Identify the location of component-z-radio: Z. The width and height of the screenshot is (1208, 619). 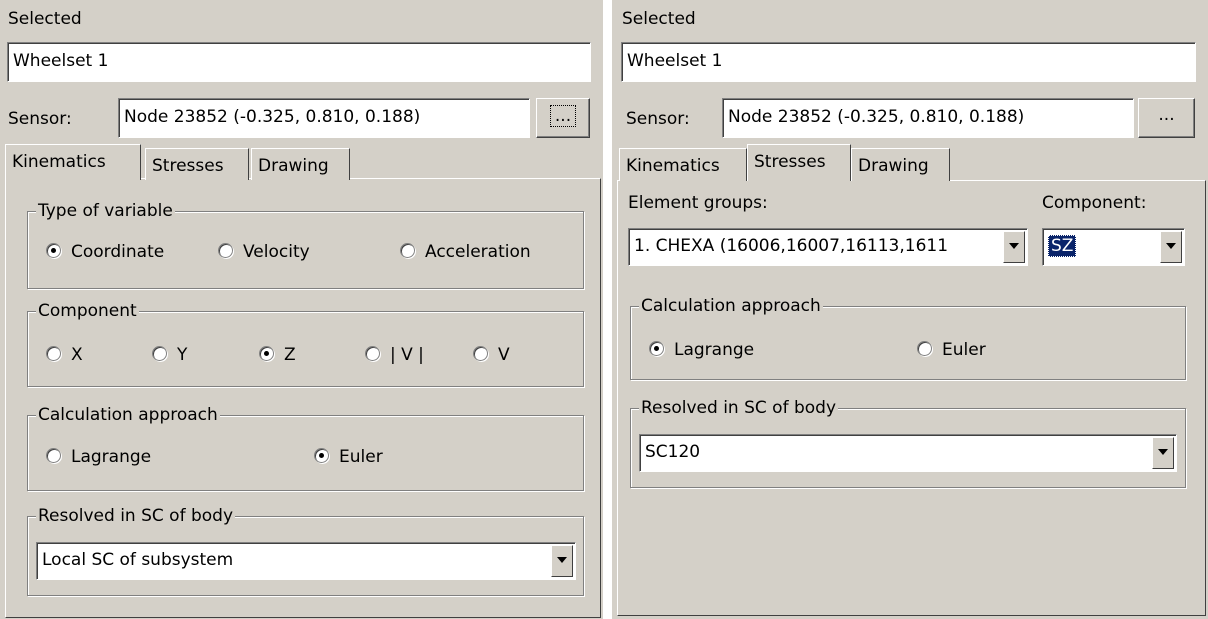
(277, 355).